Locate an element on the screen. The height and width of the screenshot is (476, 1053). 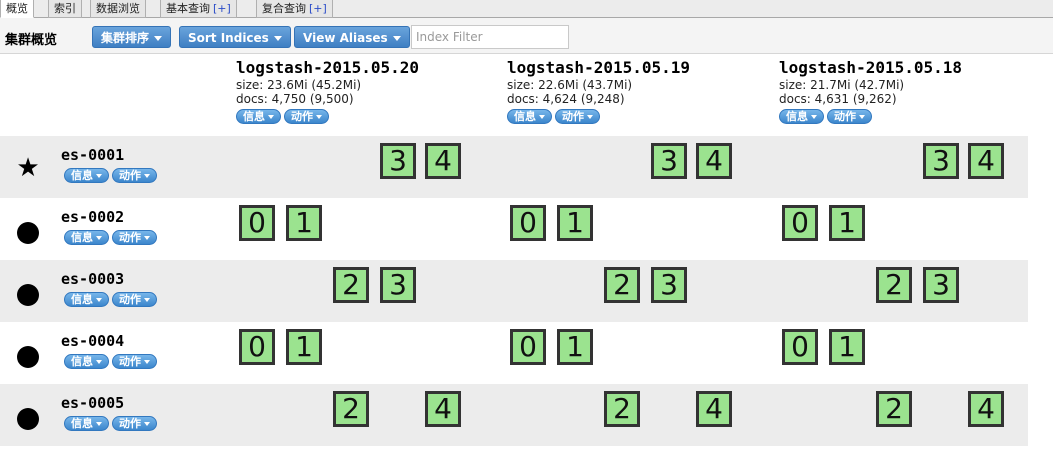
index-size: size: 23.6Mi (45.2Mi) is located at coordinates (299, 85).